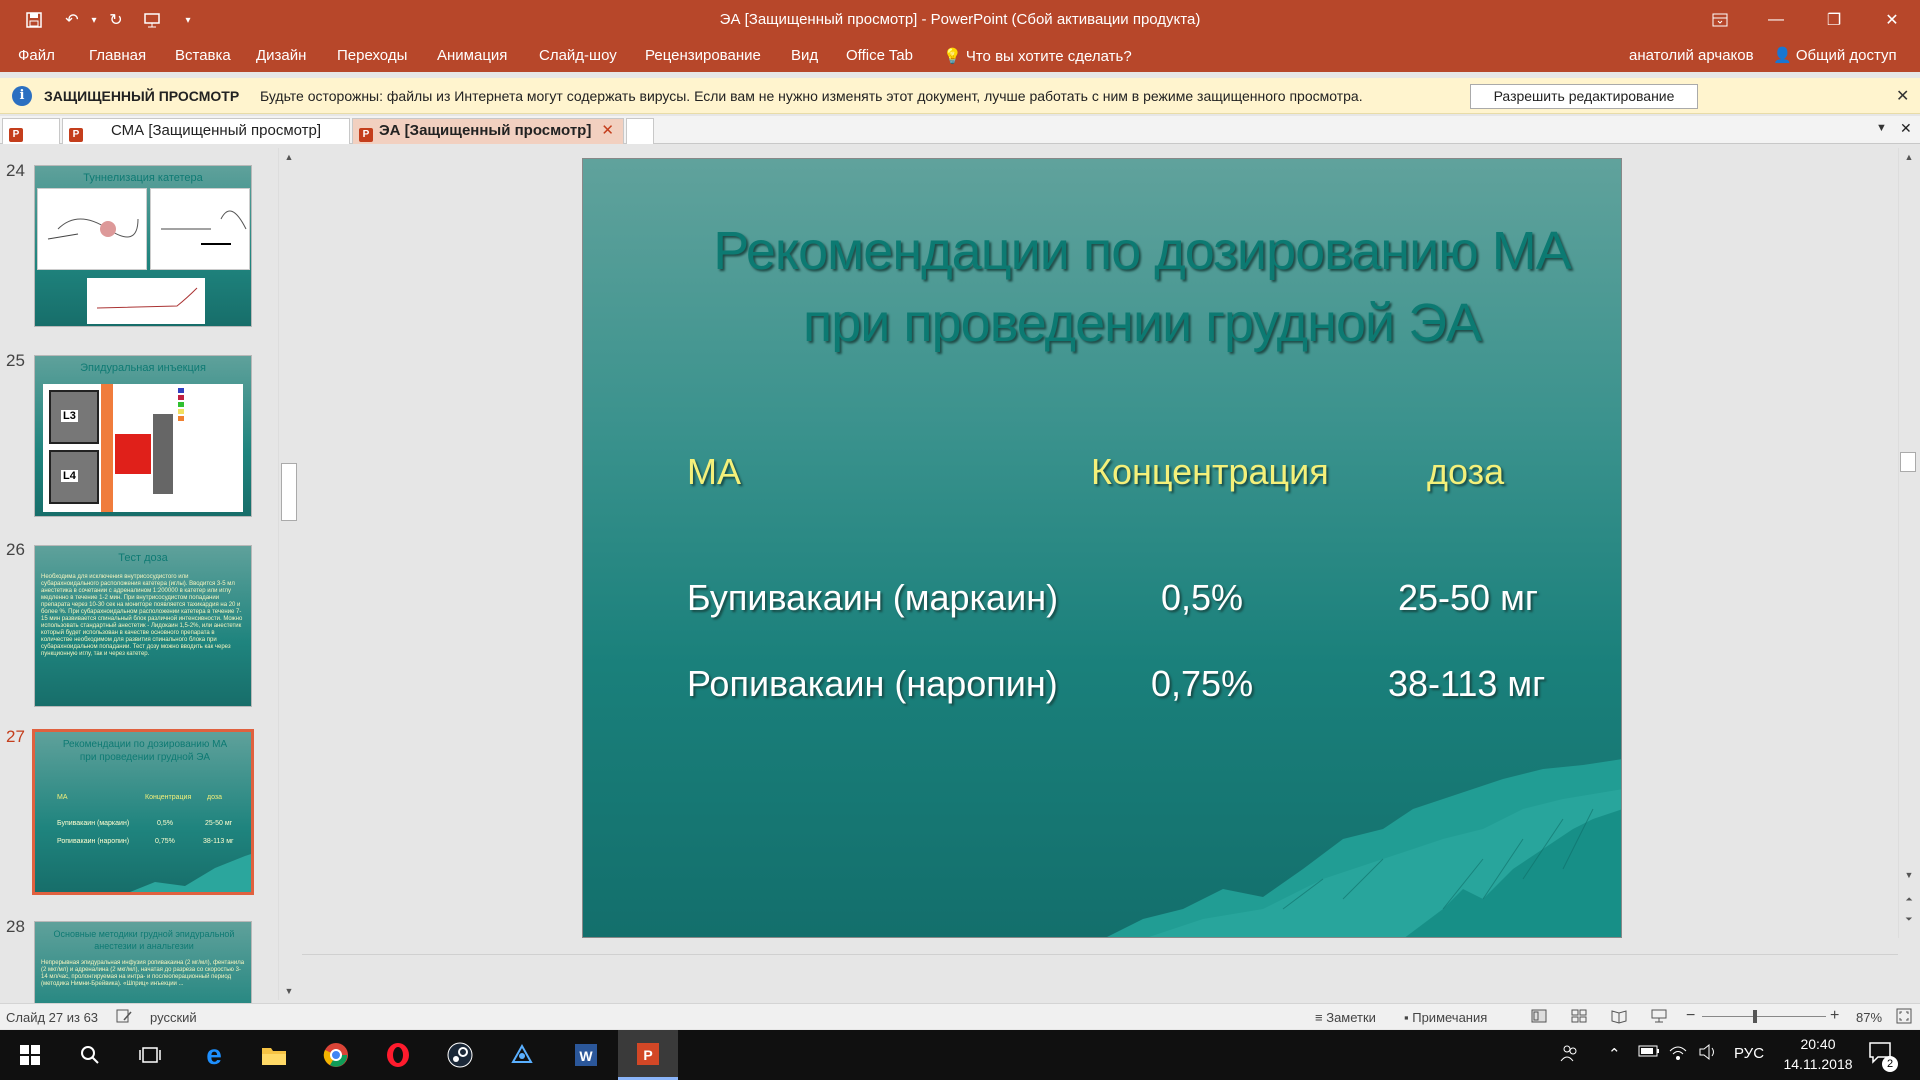  What do you see at coordinates (1466, 684) in the screenshot?
I see `row2-dose: 38-113 мг` at bounding box center [1466, 684].